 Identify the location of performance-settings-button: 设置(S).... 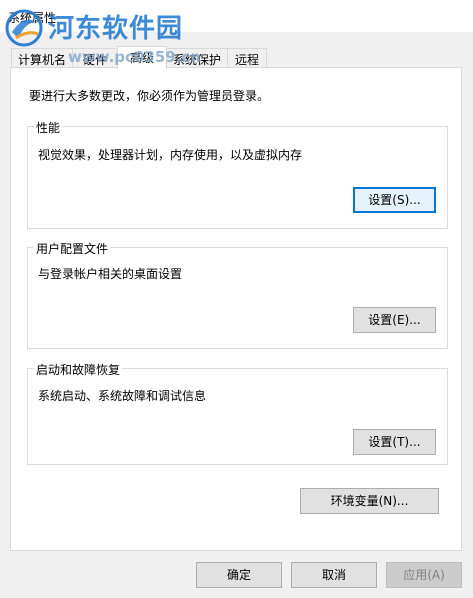
(394, 200).